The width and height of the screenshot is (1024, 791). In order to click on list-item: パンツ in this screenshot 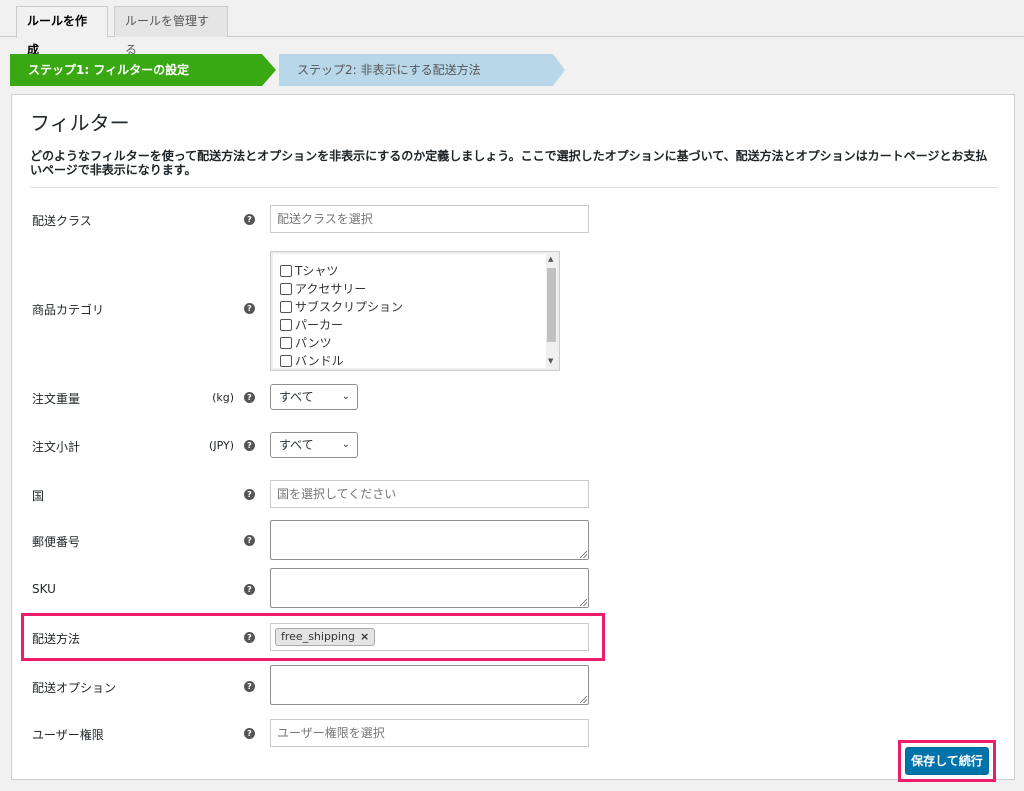, I will do `click(306, 343)`.